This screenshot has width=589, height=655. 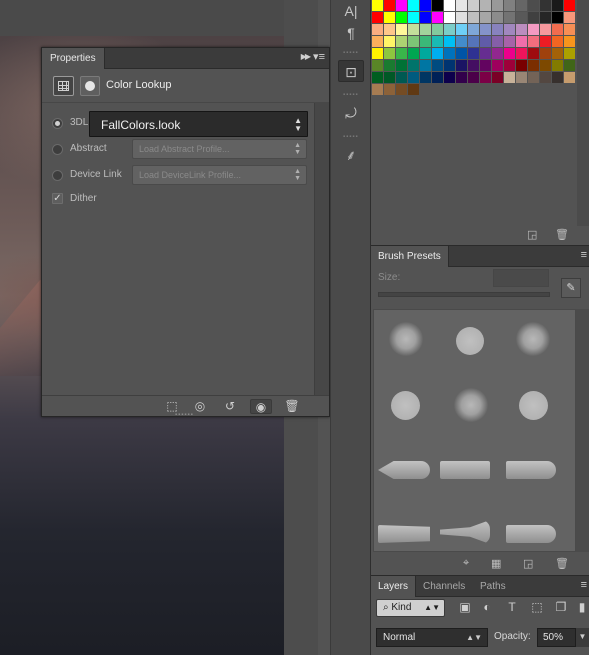 I want to click on collapse-icon: ▶▶, so click(x=306, y=56).